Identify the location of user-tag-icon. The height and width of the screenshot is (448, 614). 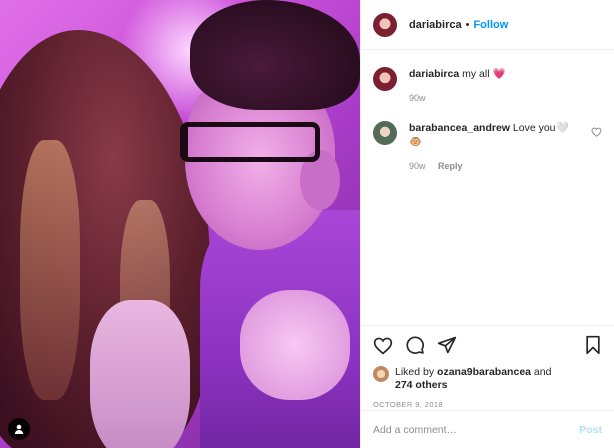
(19, 429).